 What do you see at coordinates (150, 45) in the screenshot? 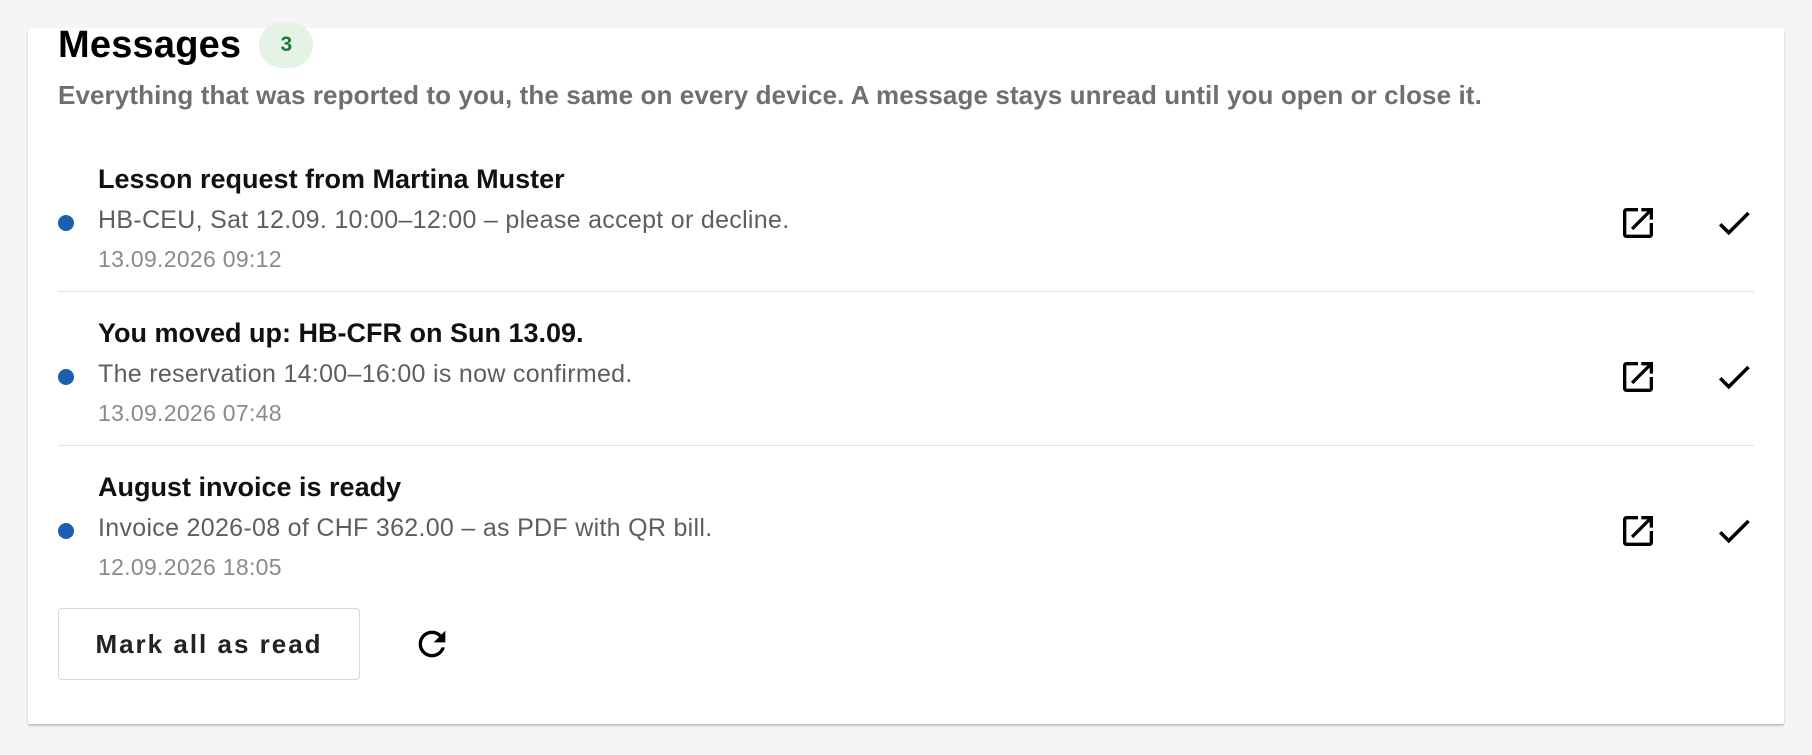
I see `page-title: Messages` at bounding box center [150, 45].